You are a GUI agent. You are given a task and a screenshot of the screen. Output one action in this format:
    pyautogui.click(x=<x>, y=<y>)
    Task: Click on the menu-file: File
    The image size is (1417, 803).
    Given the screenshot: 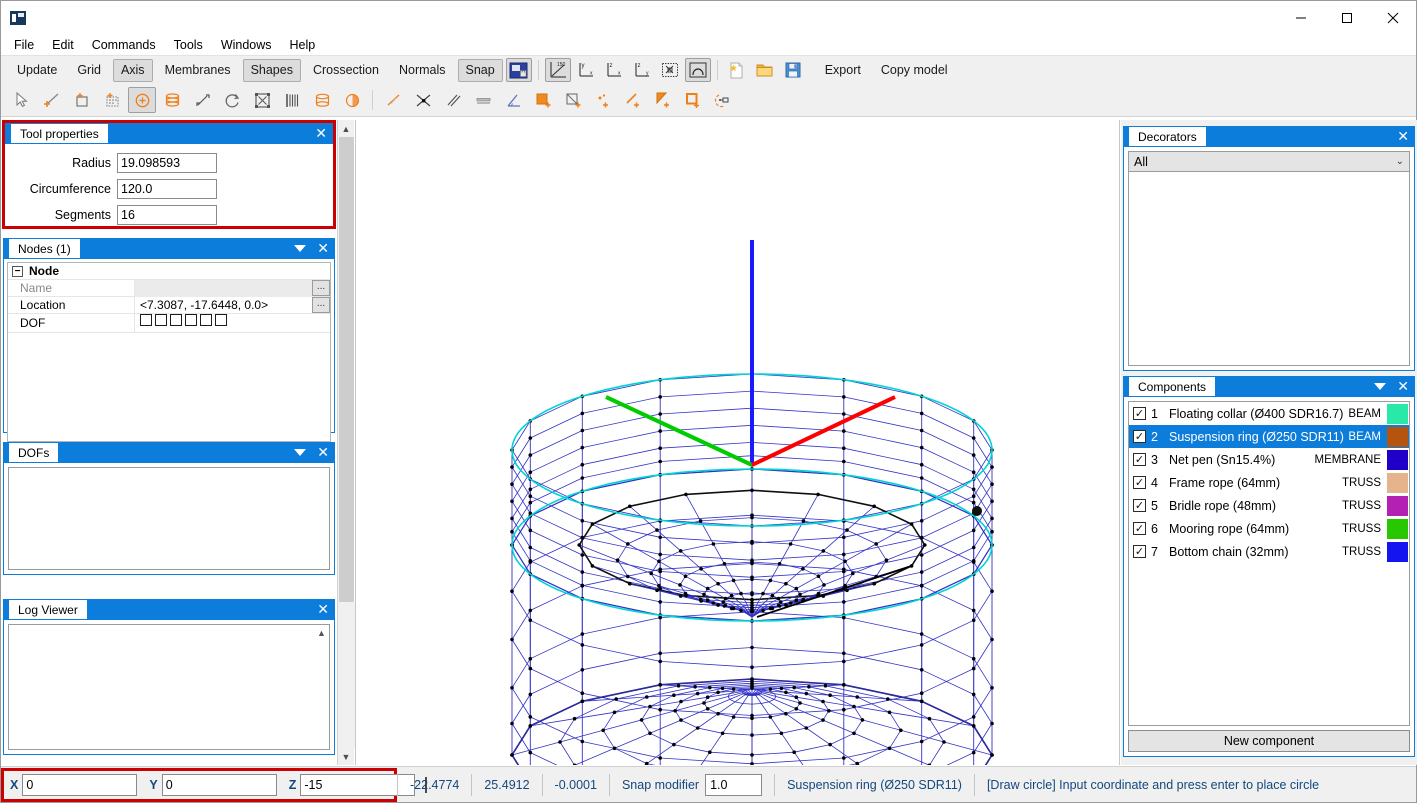 What is the action you would take?
    pyautogui.click(x=24, y=45)
    